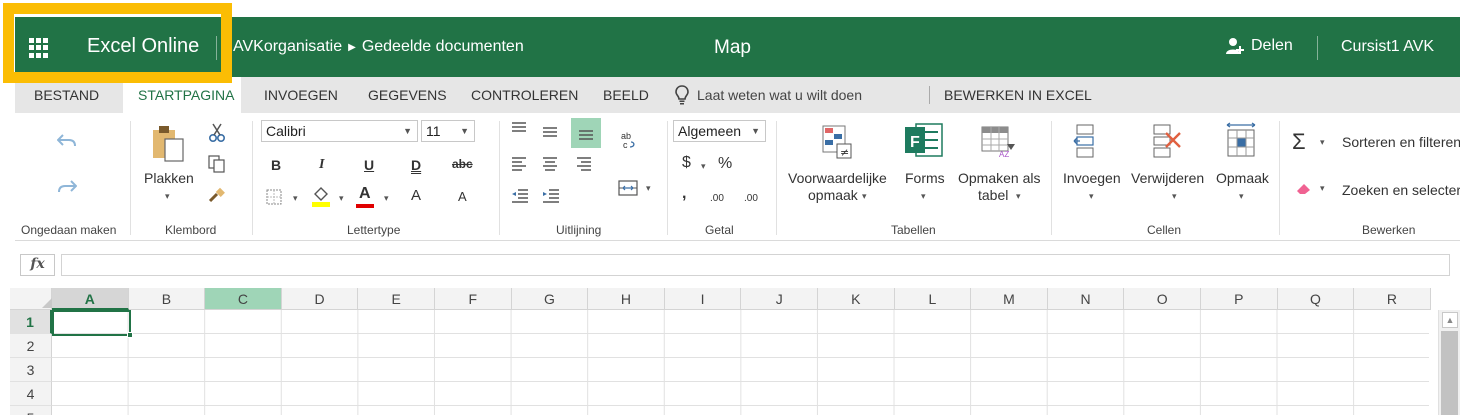 The width and height of the screenshot is (1460, 415). Describe the element at coordinates (1091, 196) in the screenshot. I see `insert-dropdown-icon: ▾` at that location.